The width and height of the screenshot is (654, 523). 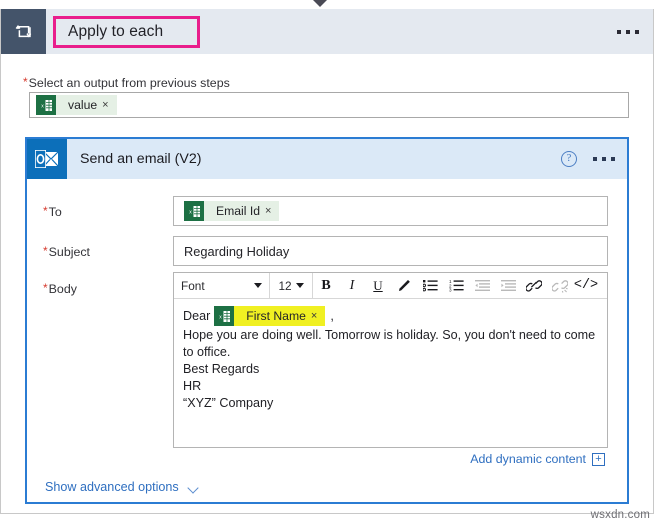 What do you see at coordinates (276, 316) in the screenshot?
I see `token-label: First Name` at bounding box center [276, 316].